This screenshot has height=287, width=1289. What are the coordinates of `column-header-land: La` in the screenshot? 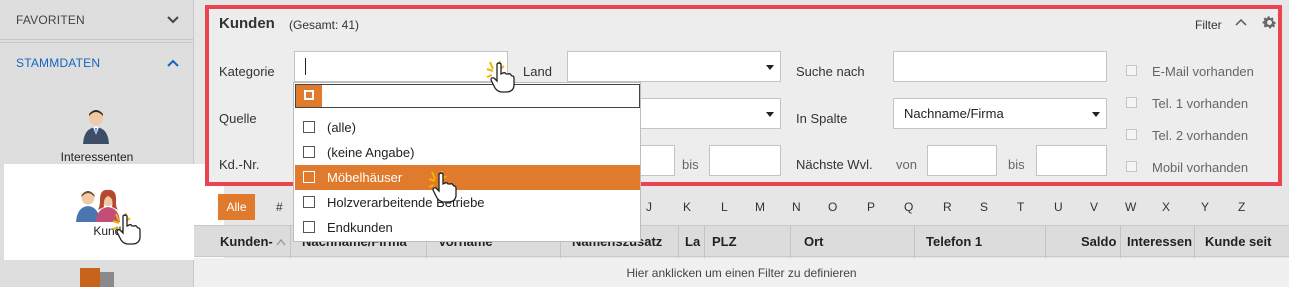 It's located at (692, 241).